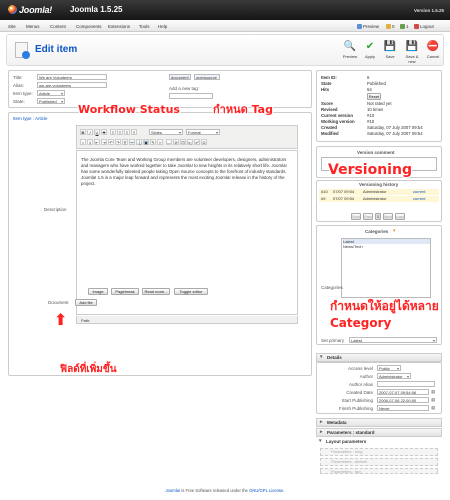  What do you see at coordinates (379, 452) in the screenshot?
I see `params-blog-panel: Parameters : blog` at bounding box center [379, 452].